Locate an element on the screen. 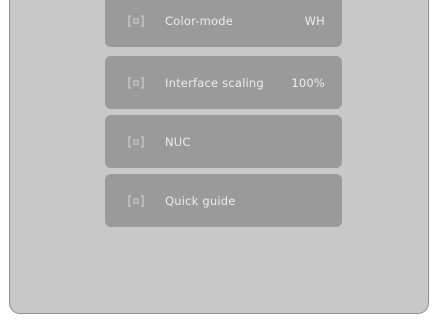 Image resolution: width=439 pixels, height=323 pixels. menu-item-color-mode: Color-mode WH is located at coordinates (223, 23).